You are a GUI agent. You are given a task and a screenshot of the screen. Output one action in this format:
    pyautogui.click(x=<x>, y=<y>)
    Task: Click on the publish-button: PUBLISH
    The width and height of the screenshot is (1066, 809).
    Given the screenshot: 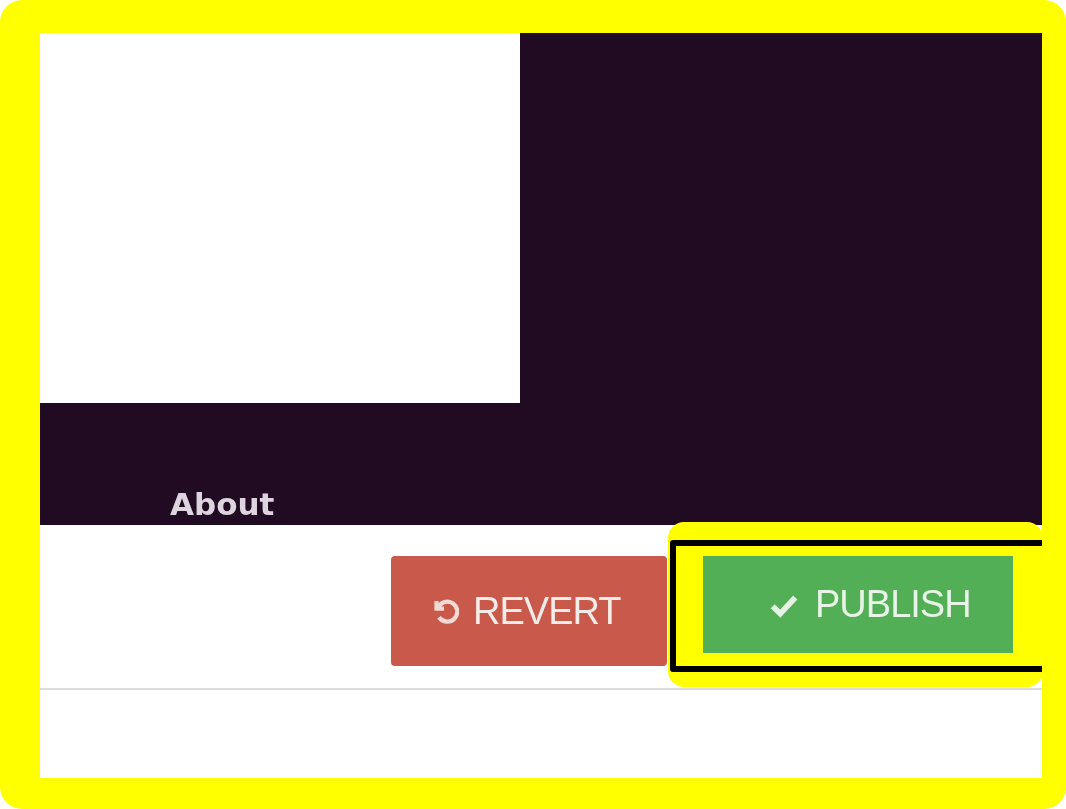 What is the action you would take?
    pyautogui.click(x=858, y=604)
    